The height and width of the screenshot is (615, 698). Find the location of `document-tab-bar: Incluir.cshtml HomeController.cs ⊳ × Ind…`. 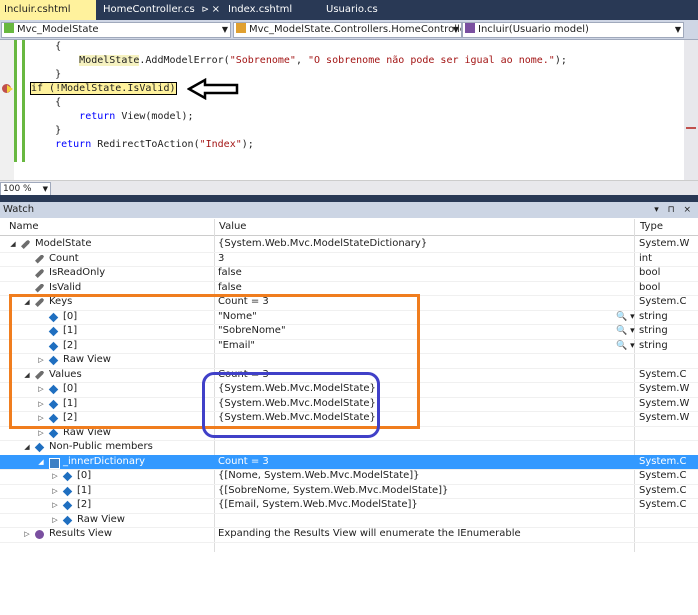

document-tab-bar: Incluir.cshtml HomeController.cs ⊳ × Ind… is located at coordinates (349, 10).